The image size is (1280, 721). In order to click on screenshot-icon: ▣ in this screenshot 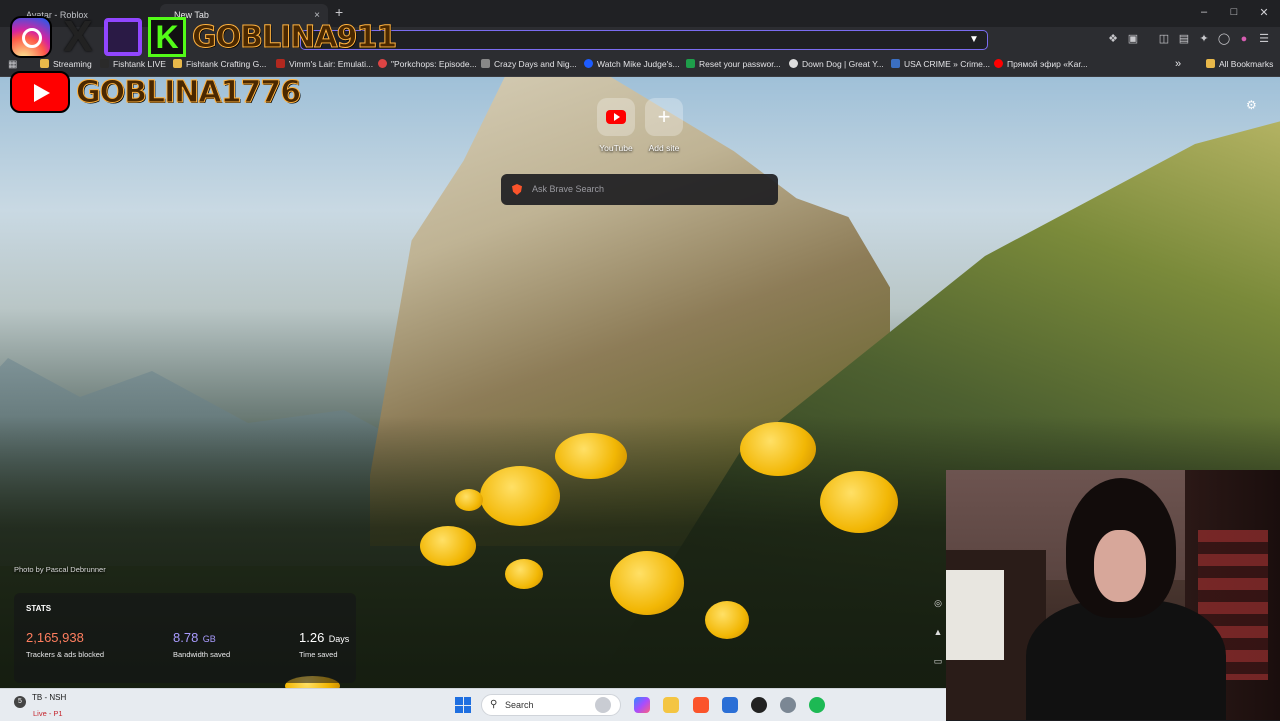, I will do `click(1133, 39)`.